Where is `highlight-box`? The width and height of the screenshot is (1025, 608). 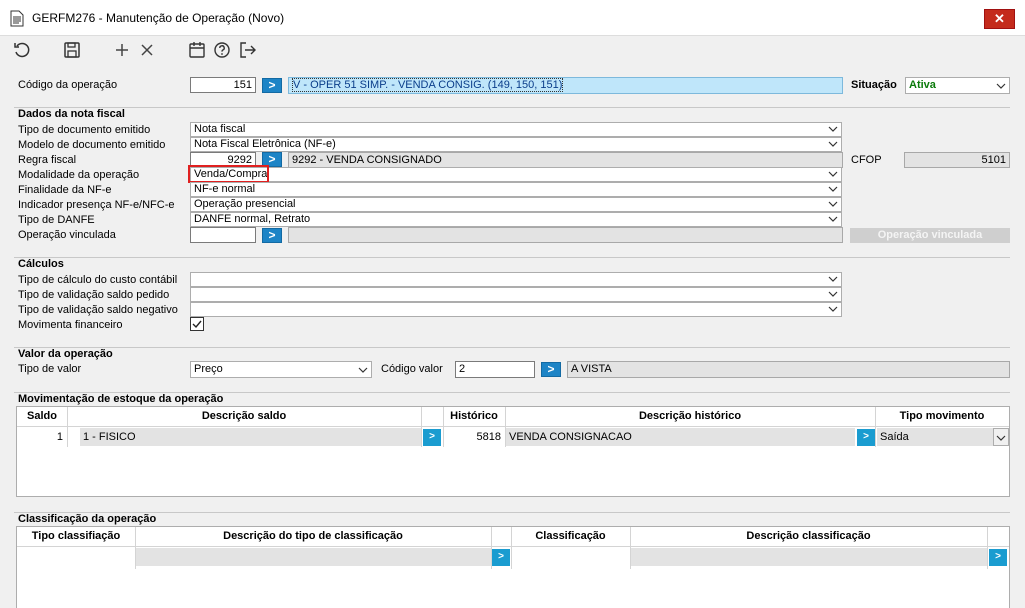
highlight-box is located at coordinates (228, 174).